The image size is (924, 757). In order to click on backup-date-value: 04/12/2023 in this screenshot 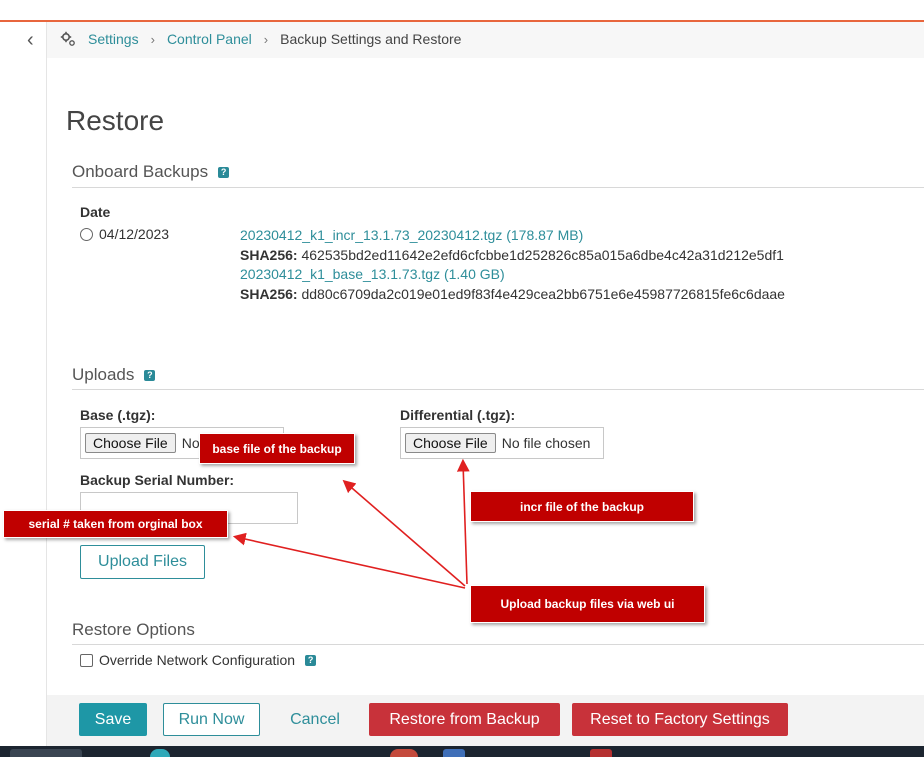, I will do `click(134, 234)`.